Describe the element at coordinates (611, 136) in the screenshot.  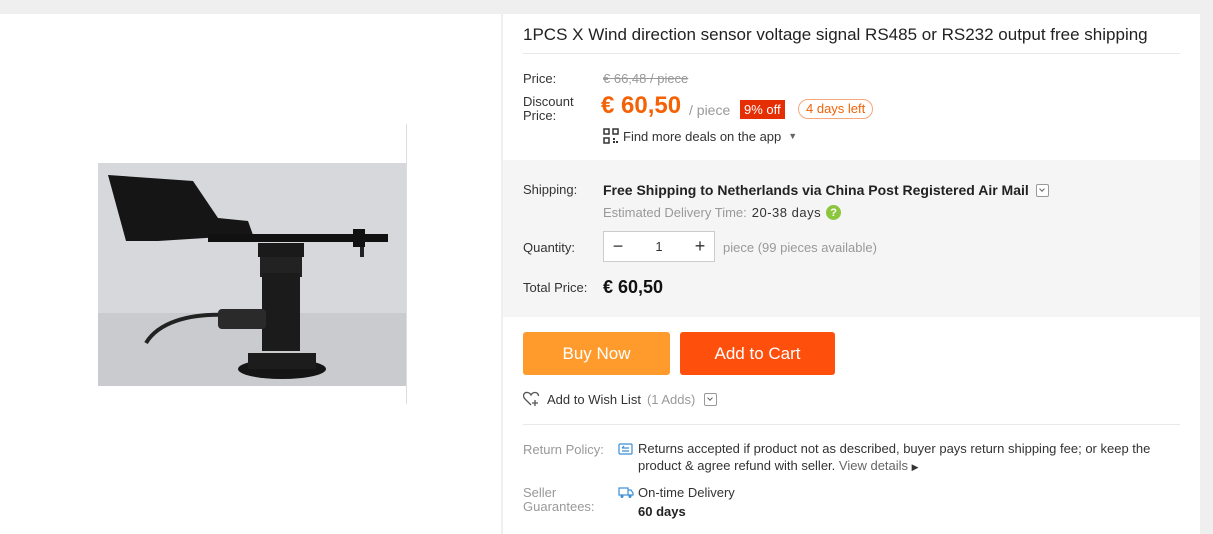
I see `qr-code-icon` at that location.